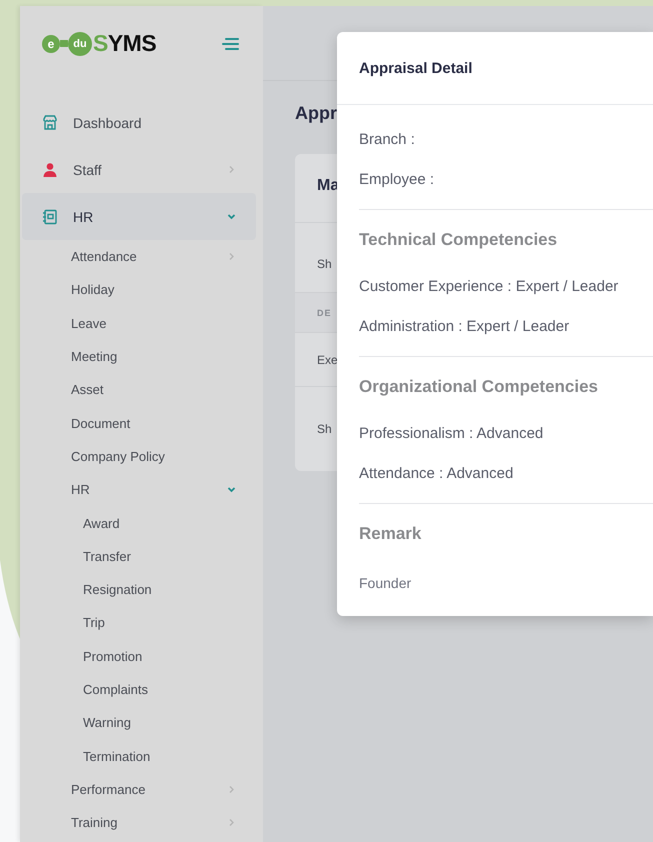  What do you see at coordinates (141, 823) in the screenshot?
I see `submenu-item: Training` at bounding box center [141, 823].